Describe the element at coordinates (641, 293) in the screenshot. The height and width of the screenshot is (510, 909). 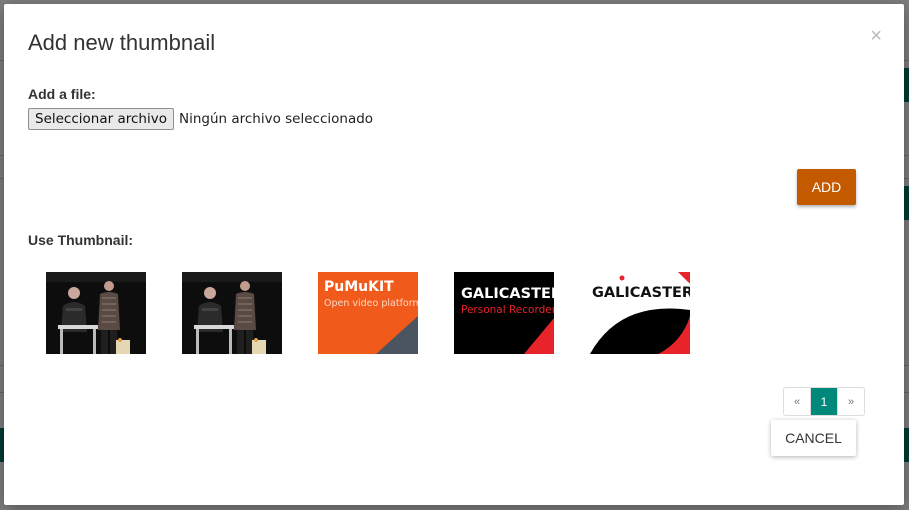
I see `galicaster-pro-logo-text: GALICASTER` at that location.